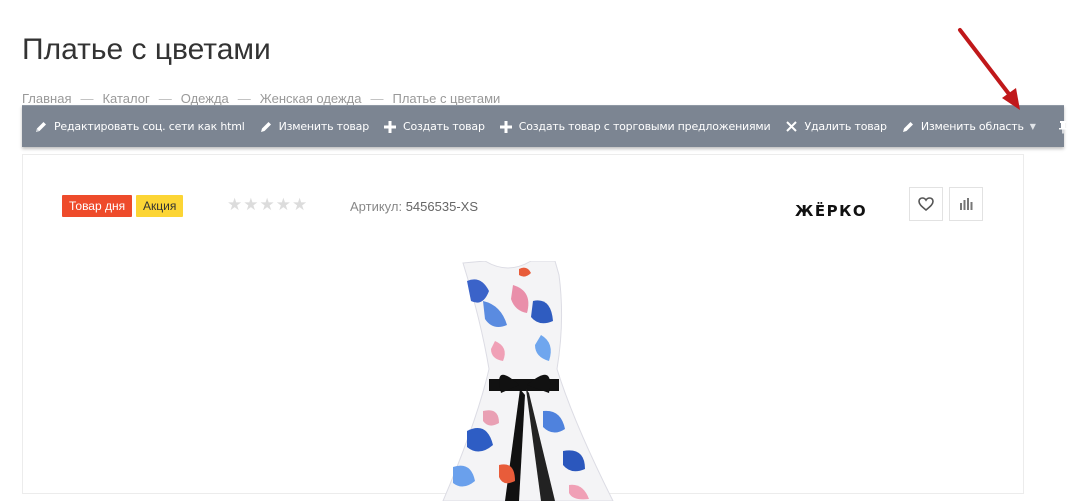 This screenshot has width=1079, height=501. What do you see at coordinates (376, 206) in the screenshot?
I see `article-label: Артикул:` at bounding box center [376, 206].